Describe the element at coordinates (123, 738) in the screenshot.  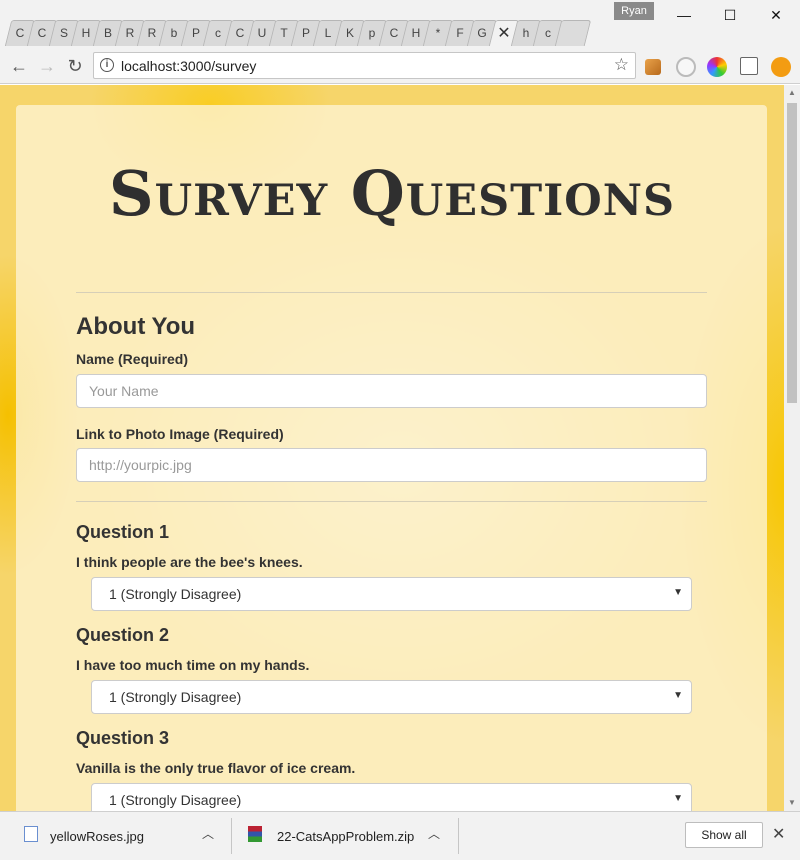
I see `question-3-heading: Question 3` at that location.